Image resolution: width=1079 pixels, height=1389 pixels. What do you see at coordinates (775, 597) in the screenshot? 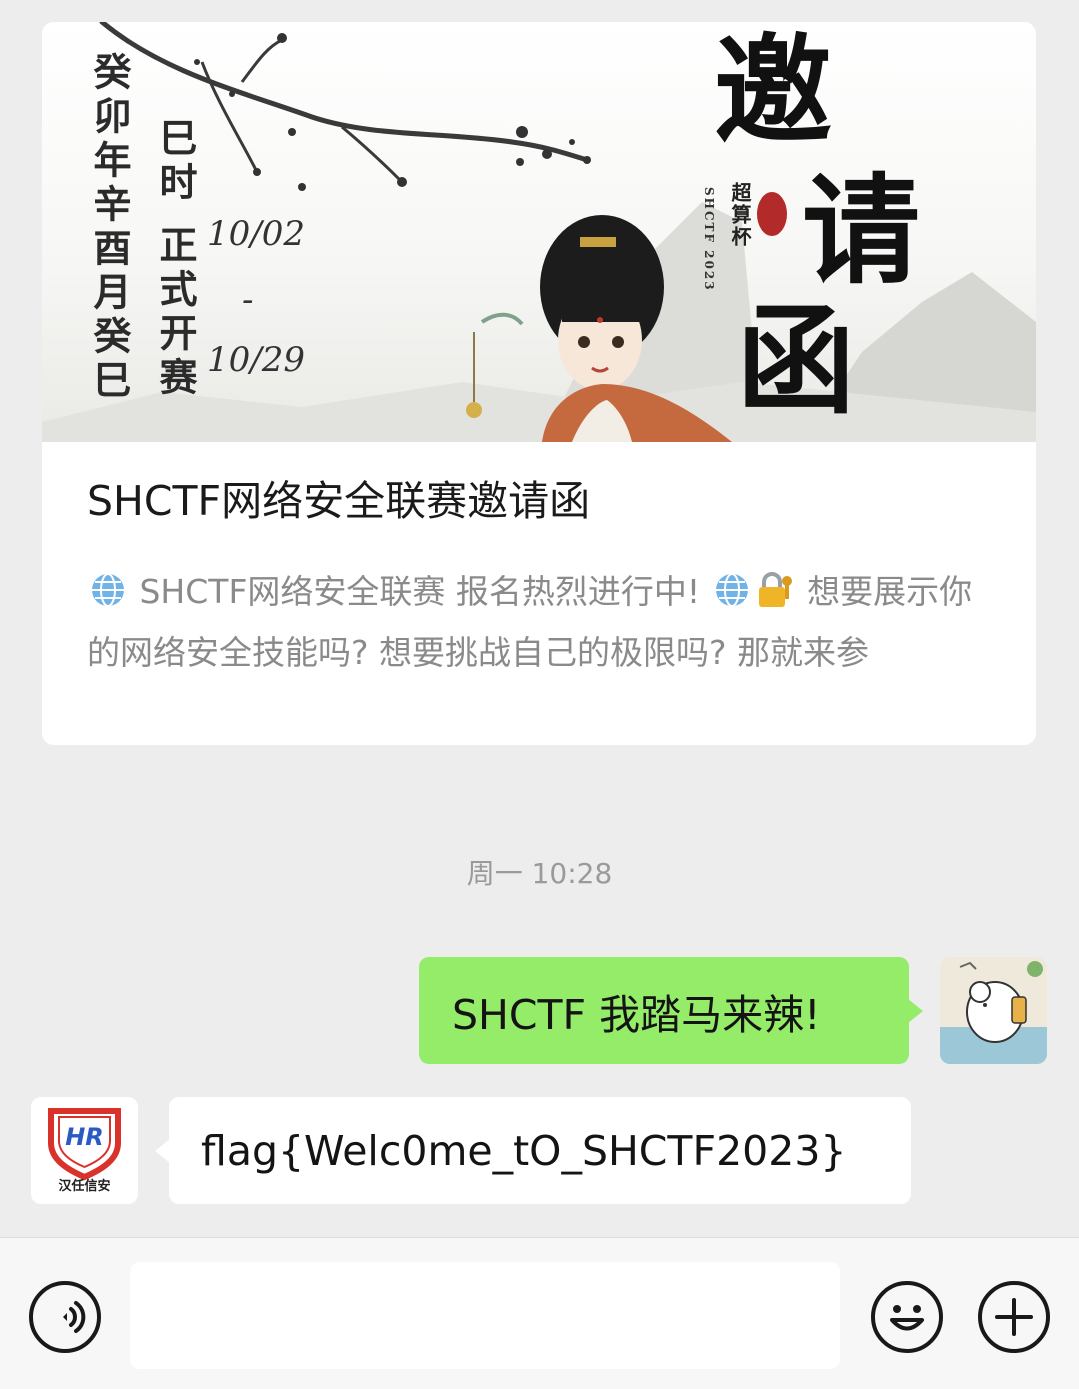
I see `lock-key-icon` at bounding box center [775, 597].